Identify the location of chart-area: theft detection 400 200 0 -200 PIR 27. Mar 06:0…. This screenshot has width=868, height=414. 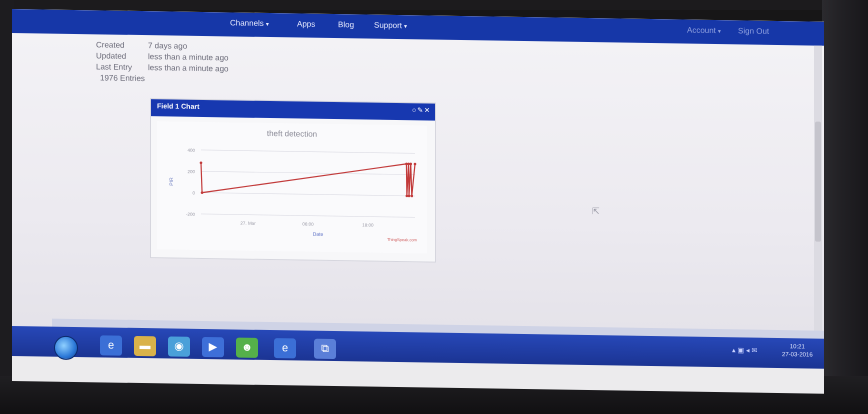
(292, 187).